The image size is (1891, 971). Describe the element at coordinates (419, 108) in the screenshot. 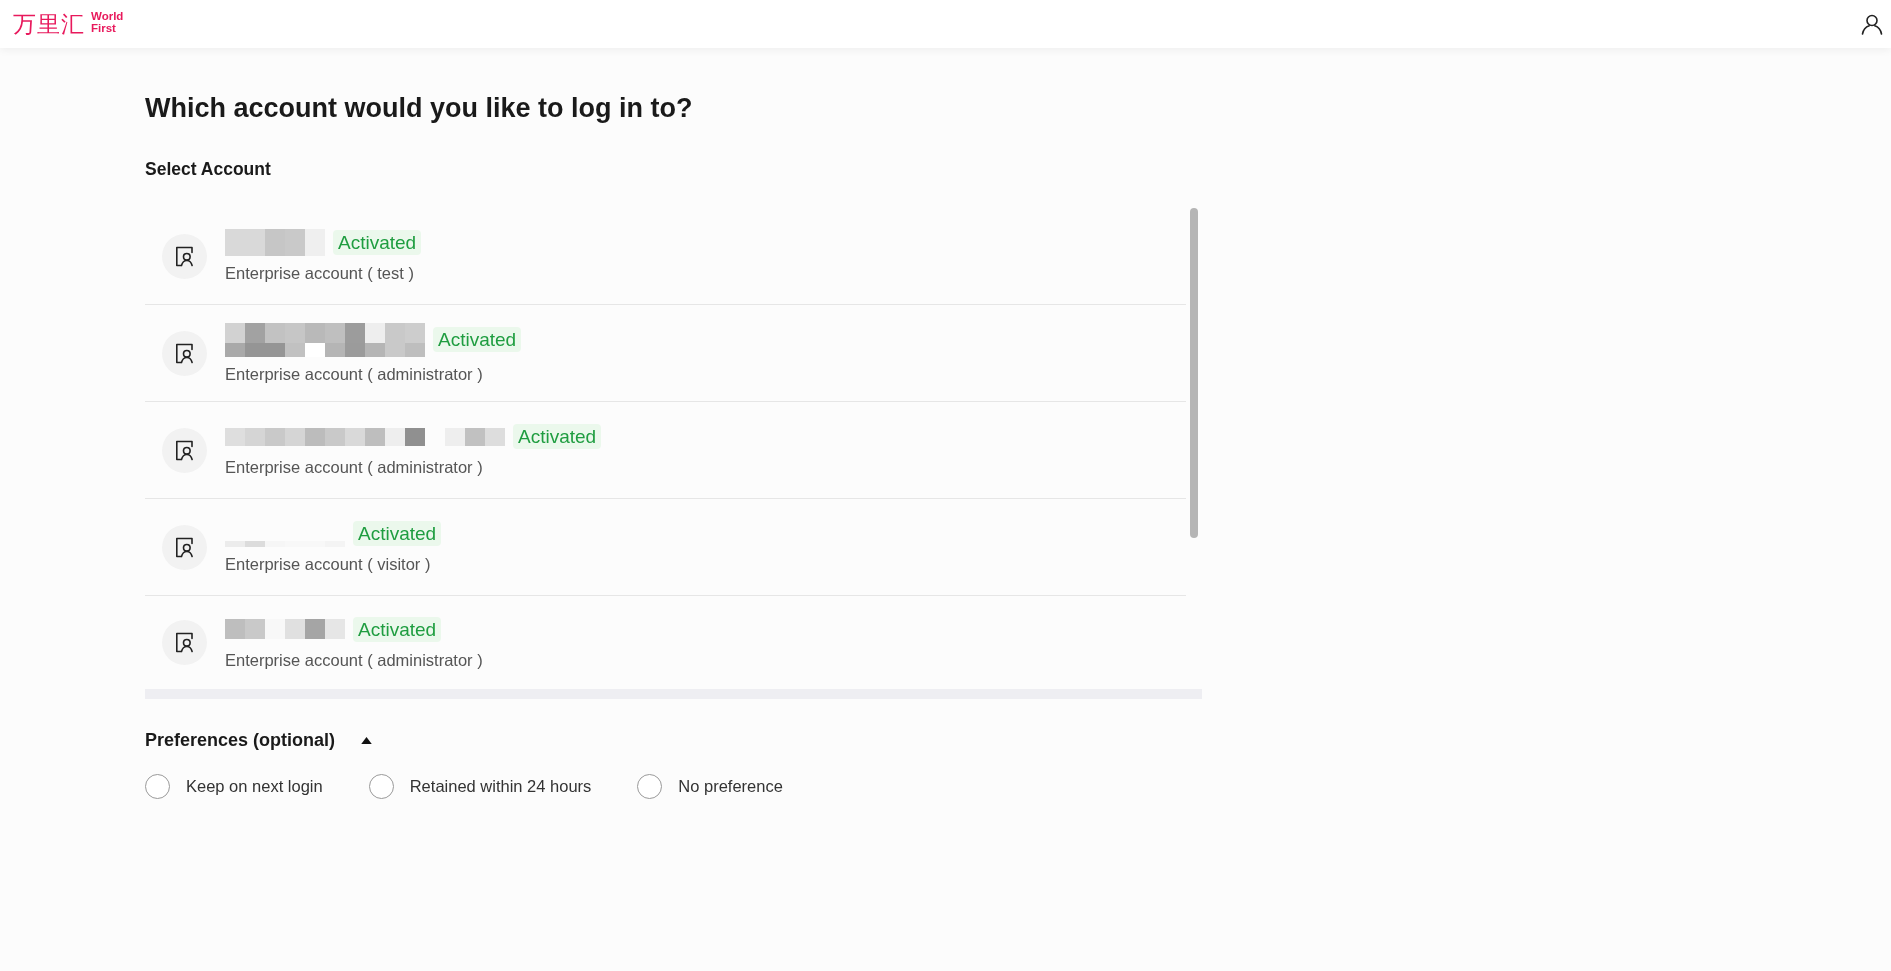

I see `page-title: Which account would you like to log in to?` at that location.